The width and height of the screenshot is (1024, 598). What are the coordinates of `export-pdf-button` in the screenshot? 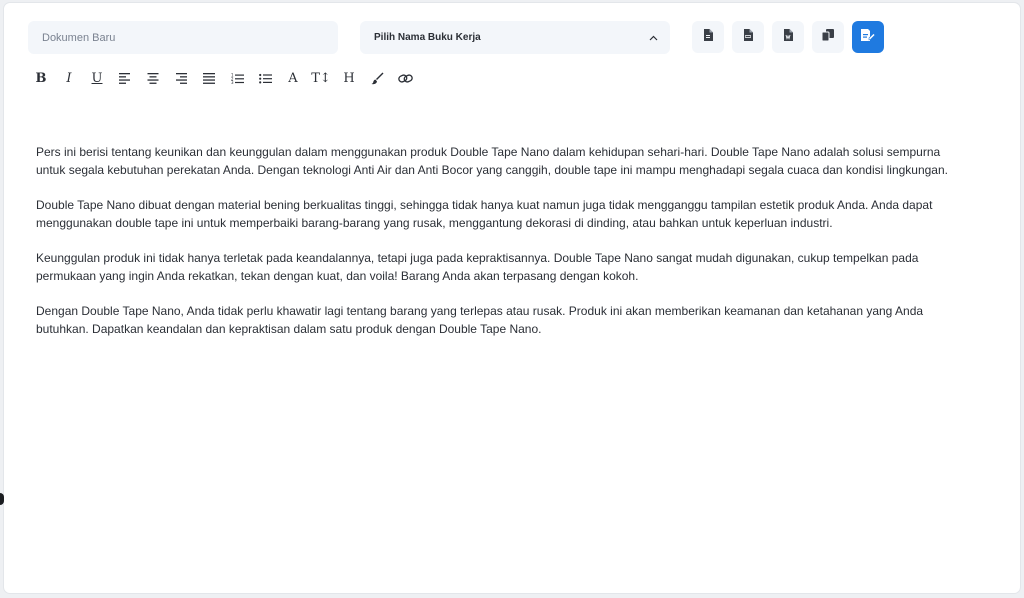 It's located at (748, 37).